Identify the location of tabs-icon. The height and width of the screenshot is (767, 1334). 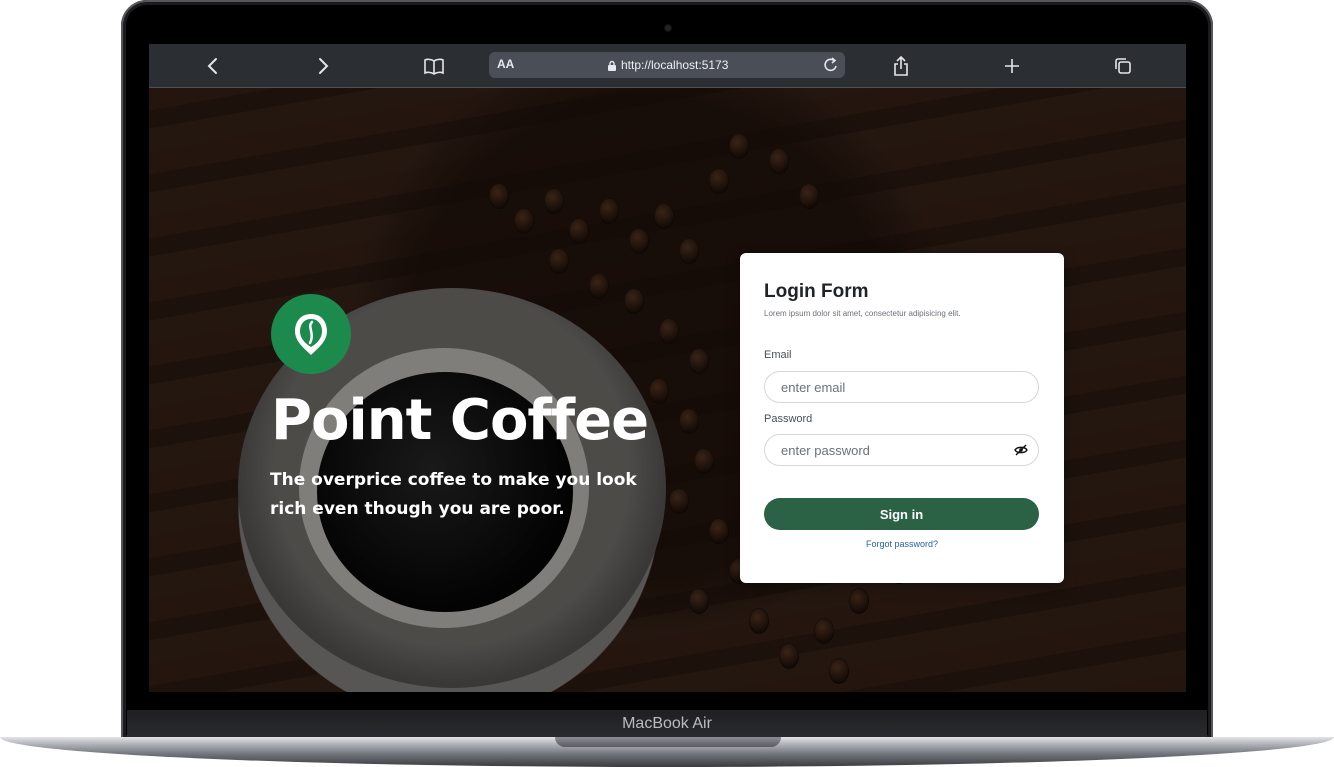
(1123, 66).